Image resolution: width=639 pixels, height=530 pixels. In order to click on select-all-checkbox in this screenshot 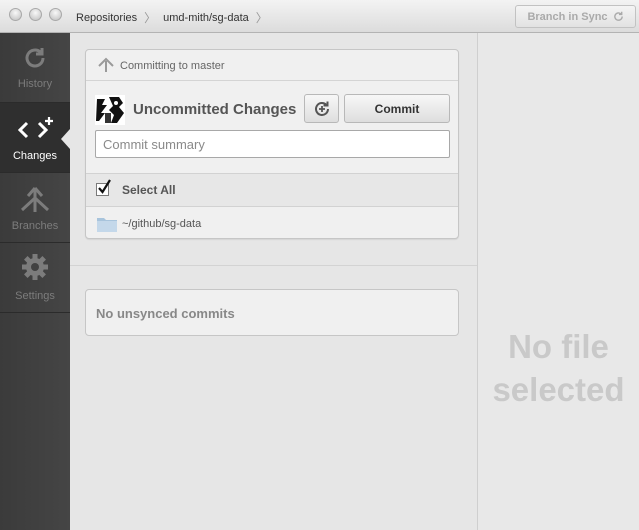, I will do `click(103, 187)`.